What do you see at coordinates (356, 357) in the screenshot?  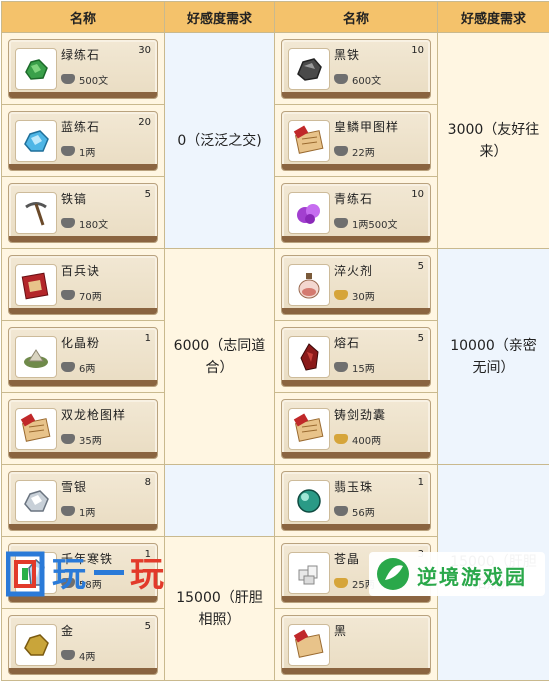 I see `item-card-rongs: 熔石 5 15两` at bounding box center [356, 357].